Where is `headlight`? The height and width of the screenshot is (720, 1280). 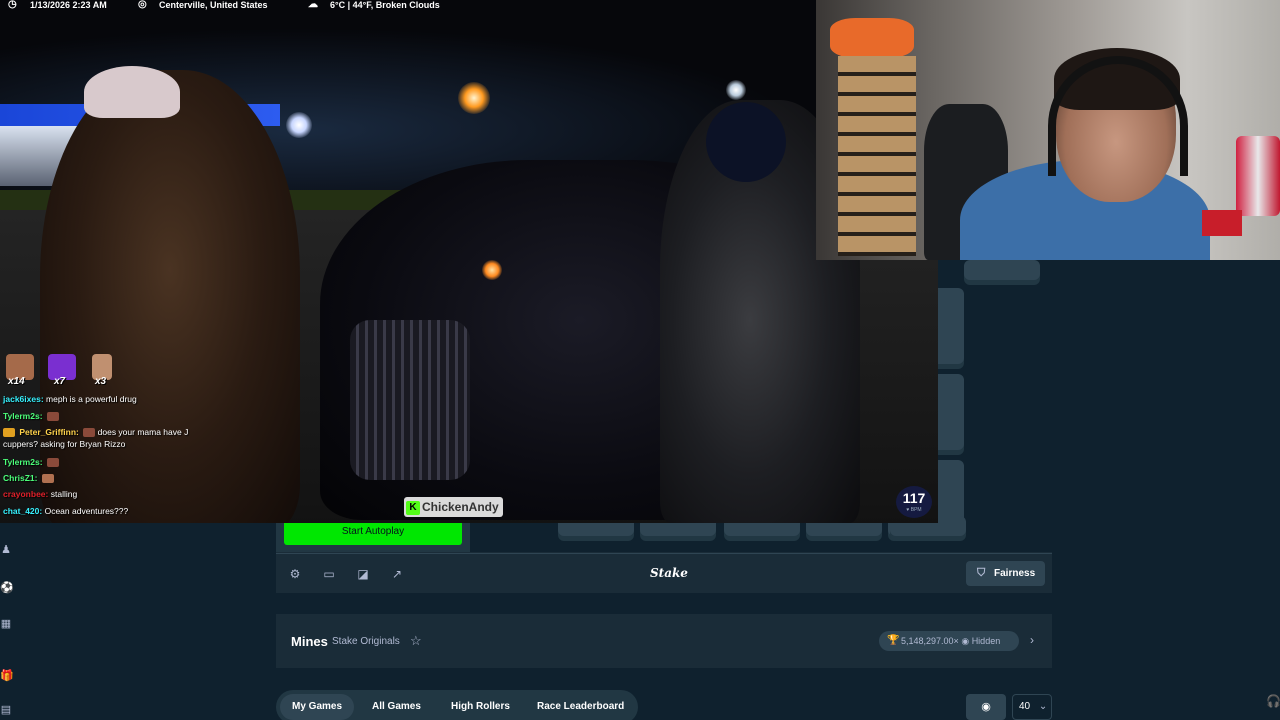
headlight is located at coordinates (492, 270).